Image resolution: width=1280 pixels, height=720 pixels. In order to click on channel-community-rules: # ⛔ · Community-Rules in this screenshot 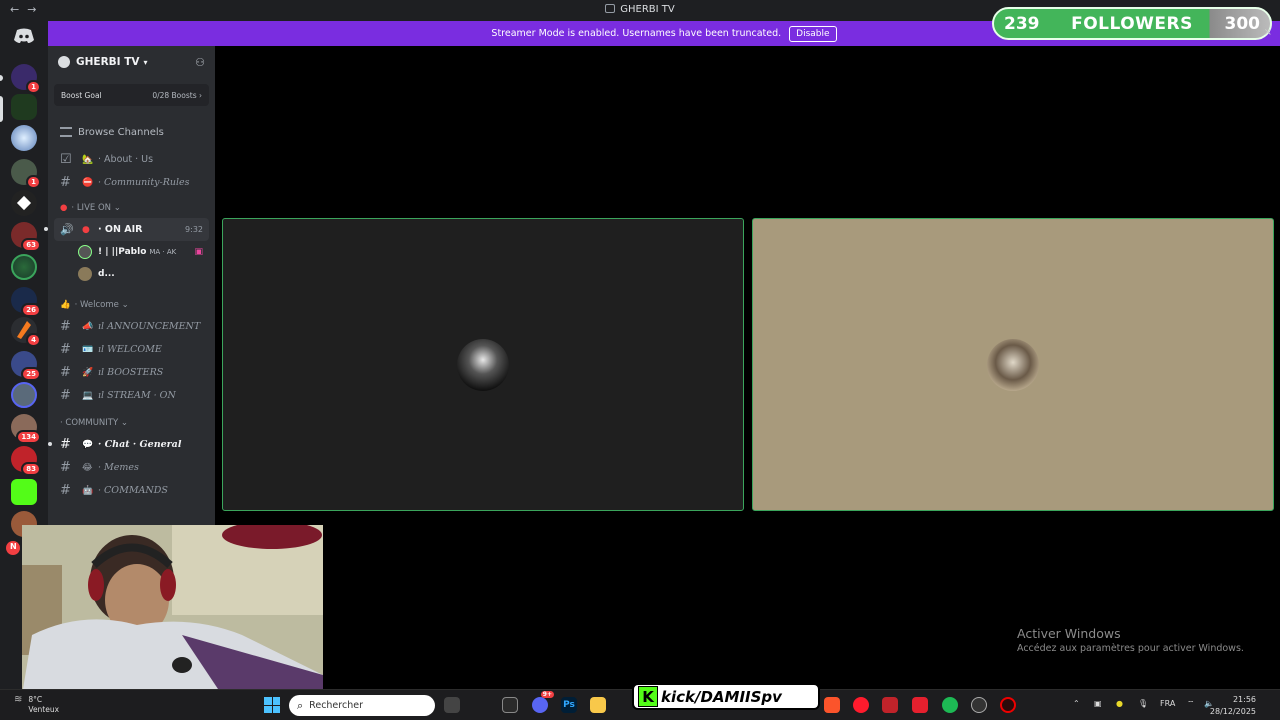, I will do `click(131, 182)`.